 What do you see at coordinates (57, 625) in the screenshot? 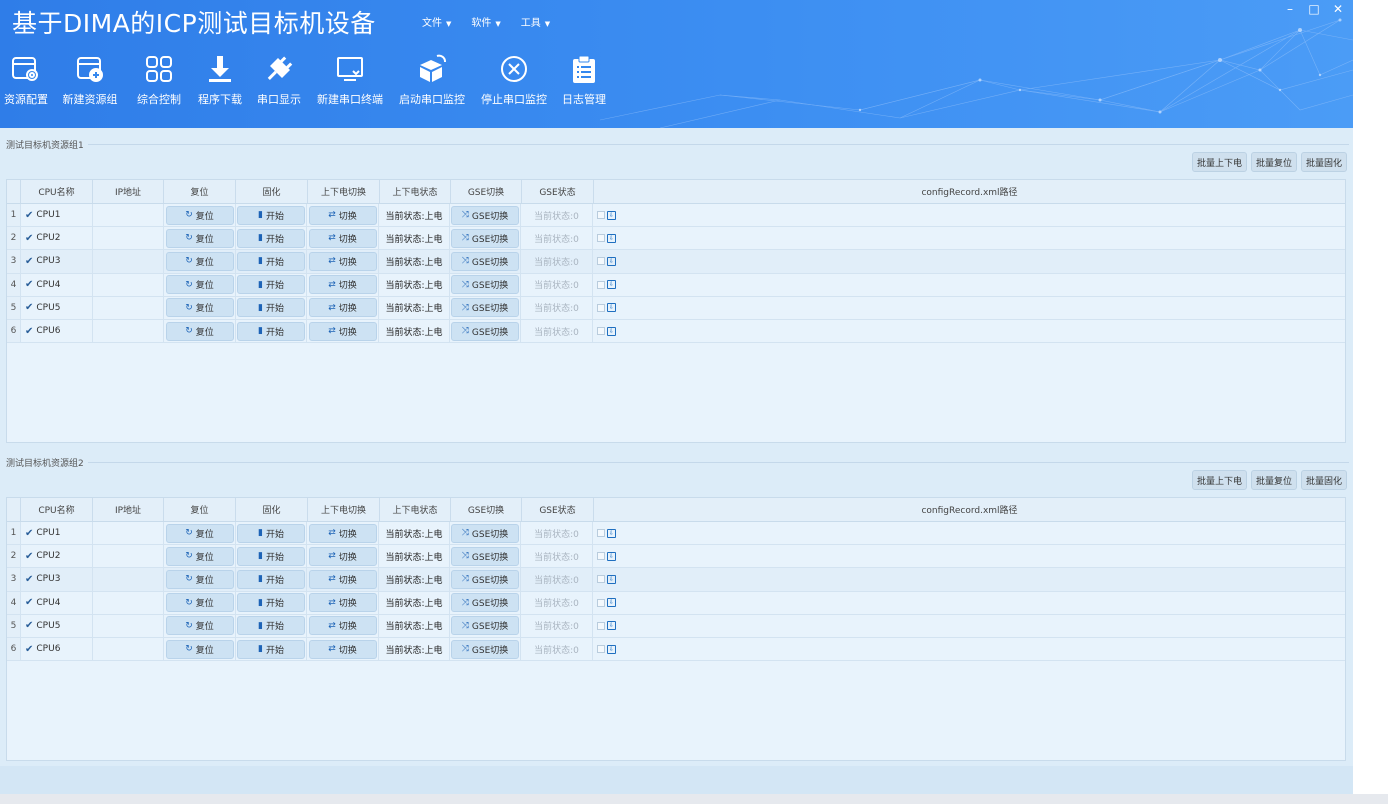
I see `cpu-cell: ✔ CPU5` at bounding box center [57, 625].